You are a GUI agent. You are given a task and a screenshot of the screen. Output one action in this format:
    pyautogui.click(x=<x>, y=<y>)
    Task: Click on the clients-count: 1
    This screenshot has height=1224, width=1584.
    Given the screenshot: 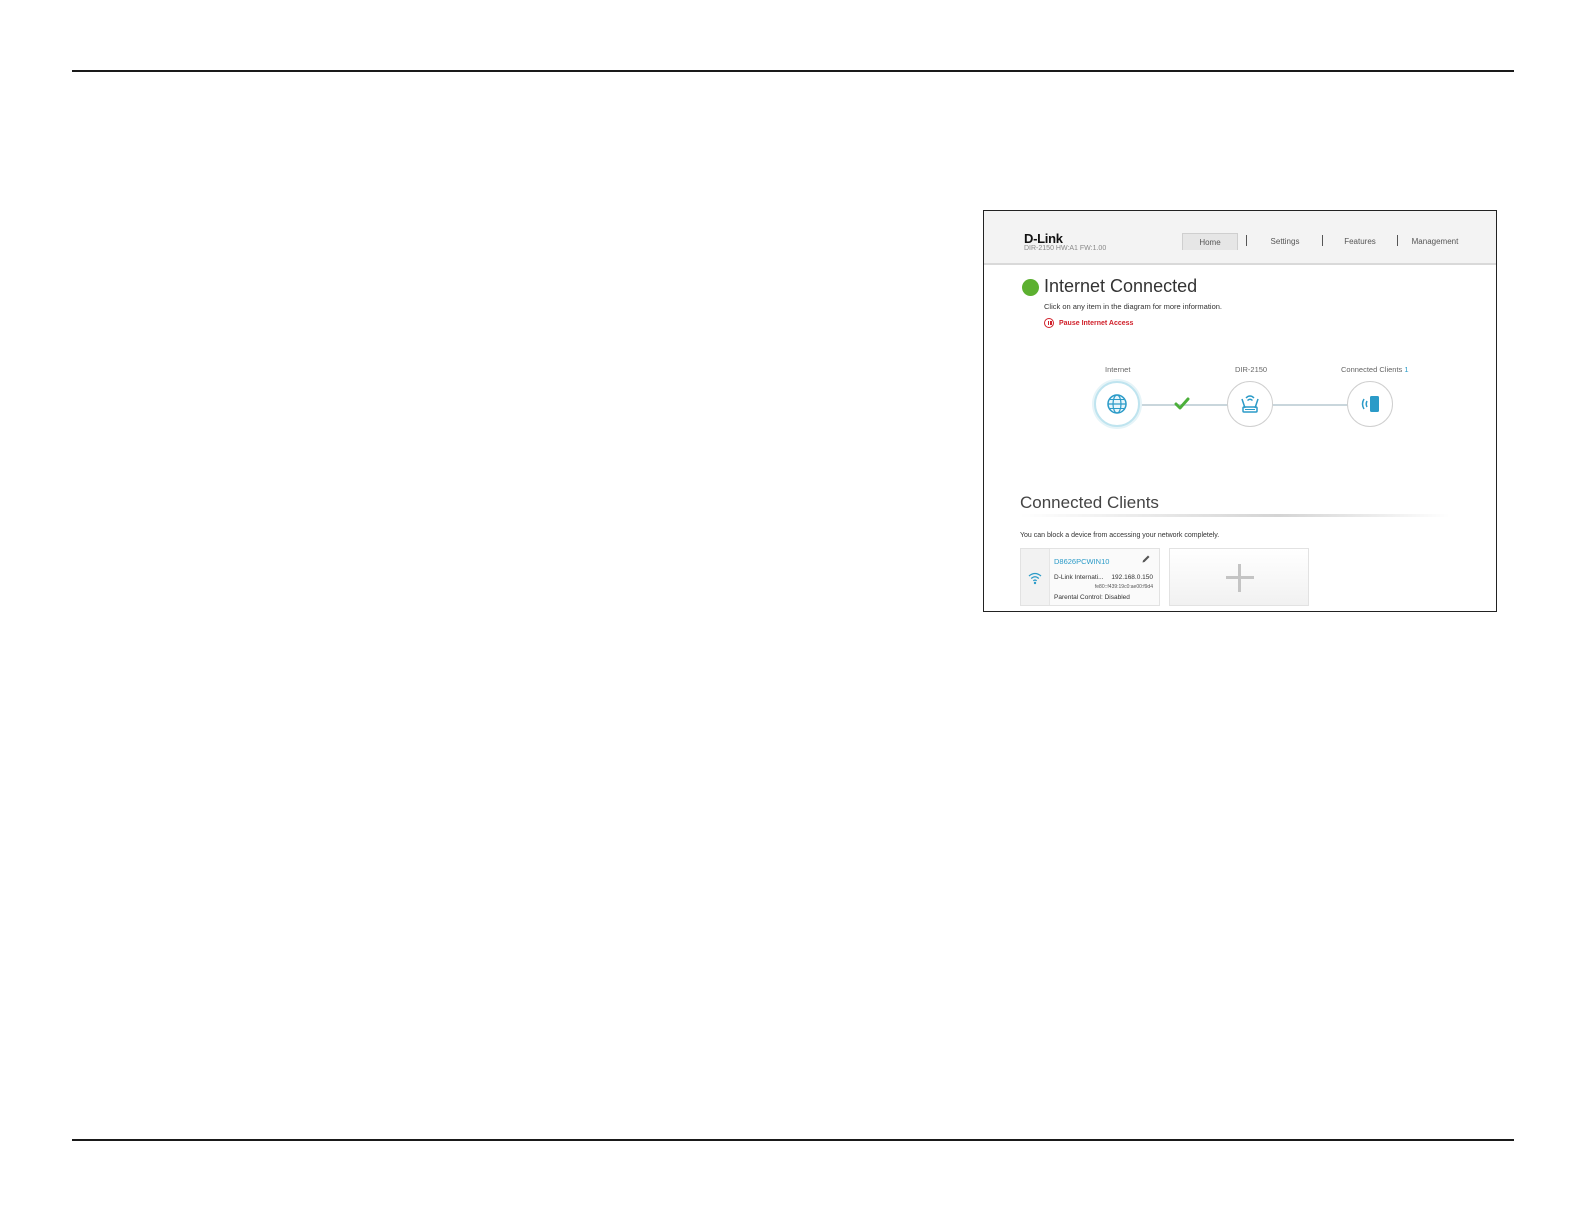 What is the action you would take?
    pyautogui.click(x=1406, y=369)
    